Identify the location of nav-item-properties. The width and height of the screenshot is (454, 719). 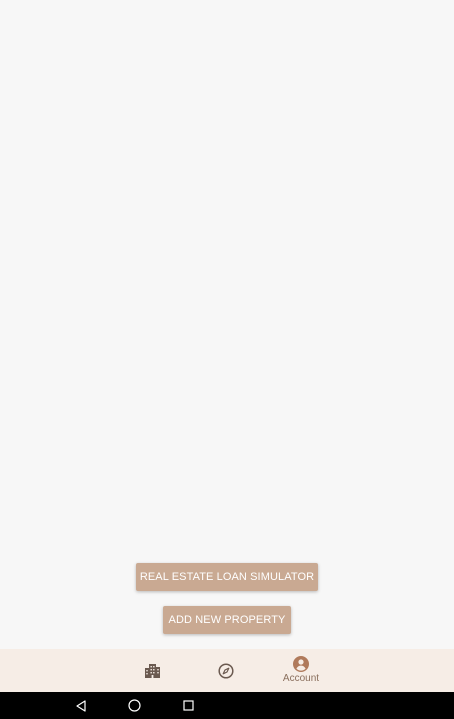
(152, 670).